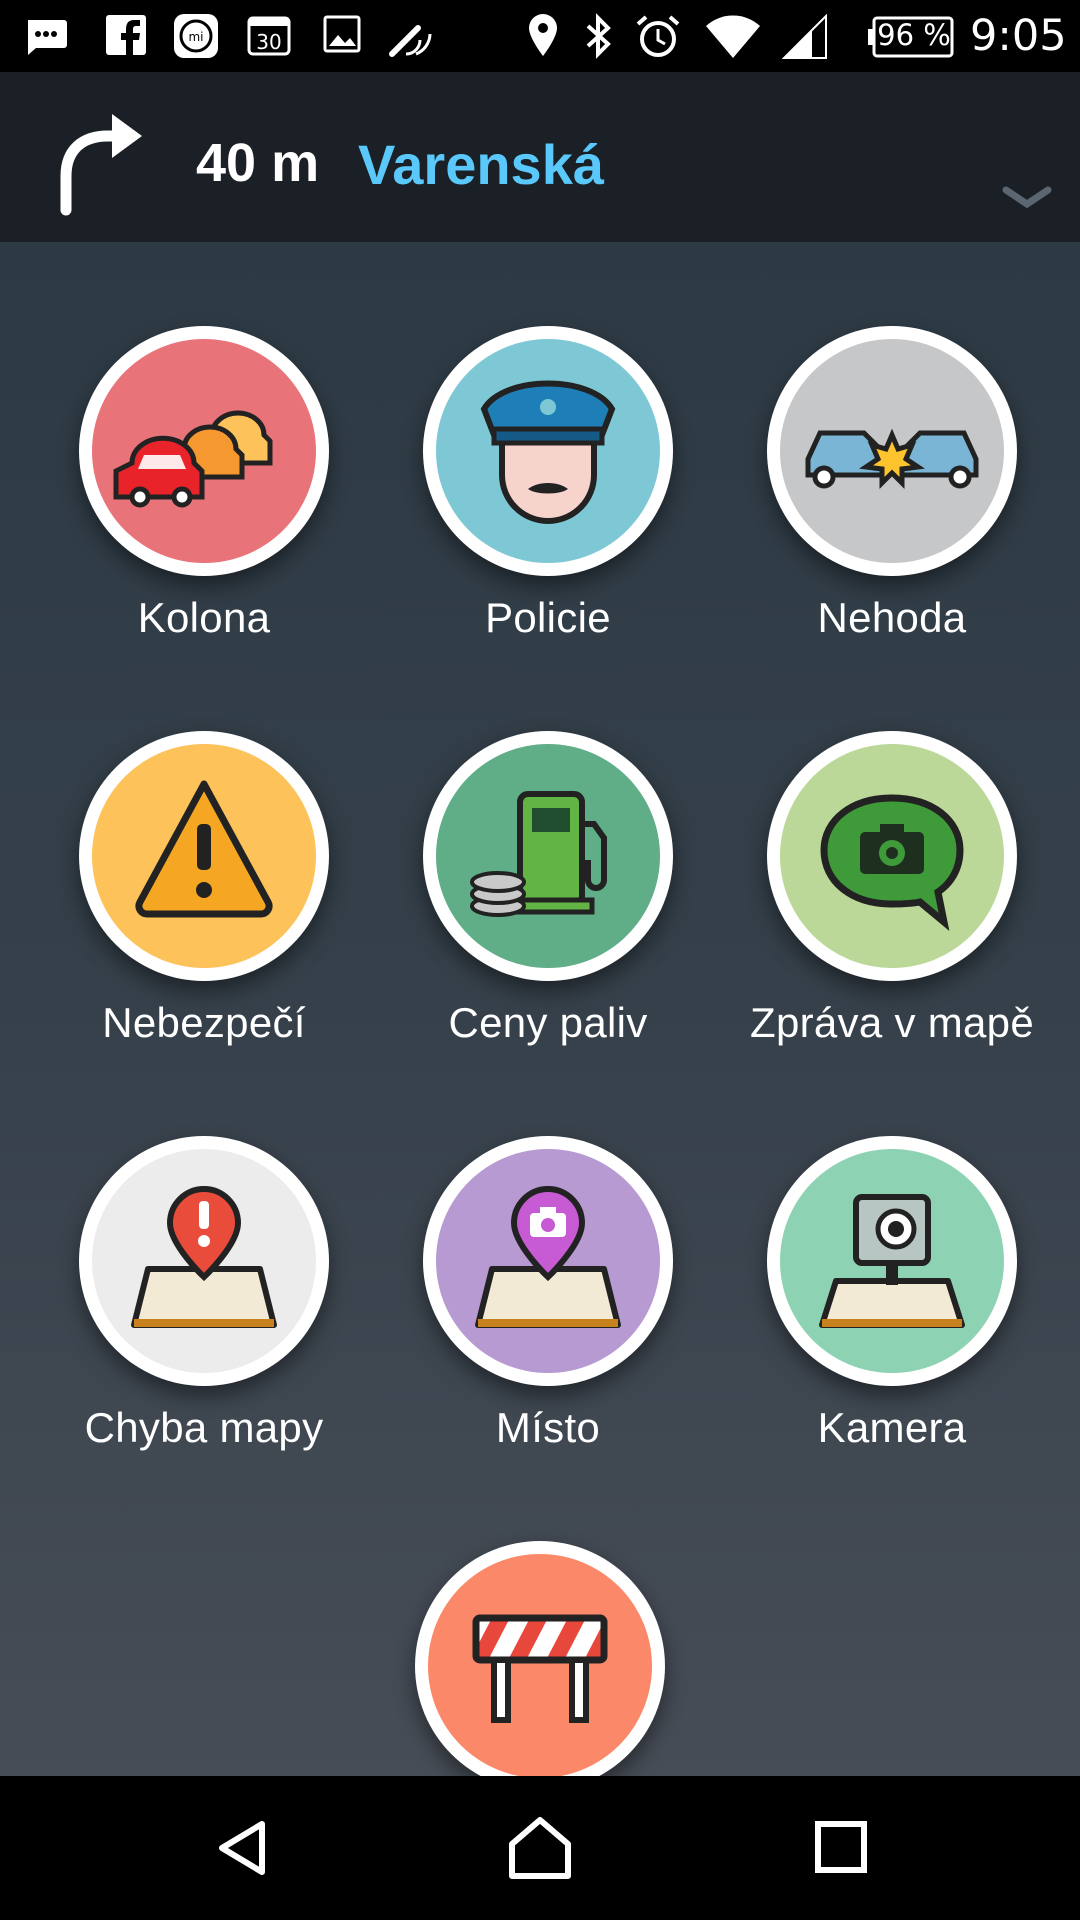 Image resolution: width=1080 pixels, height=1920 pixels. I want to click on svg-text: 30, so click(268, 42).